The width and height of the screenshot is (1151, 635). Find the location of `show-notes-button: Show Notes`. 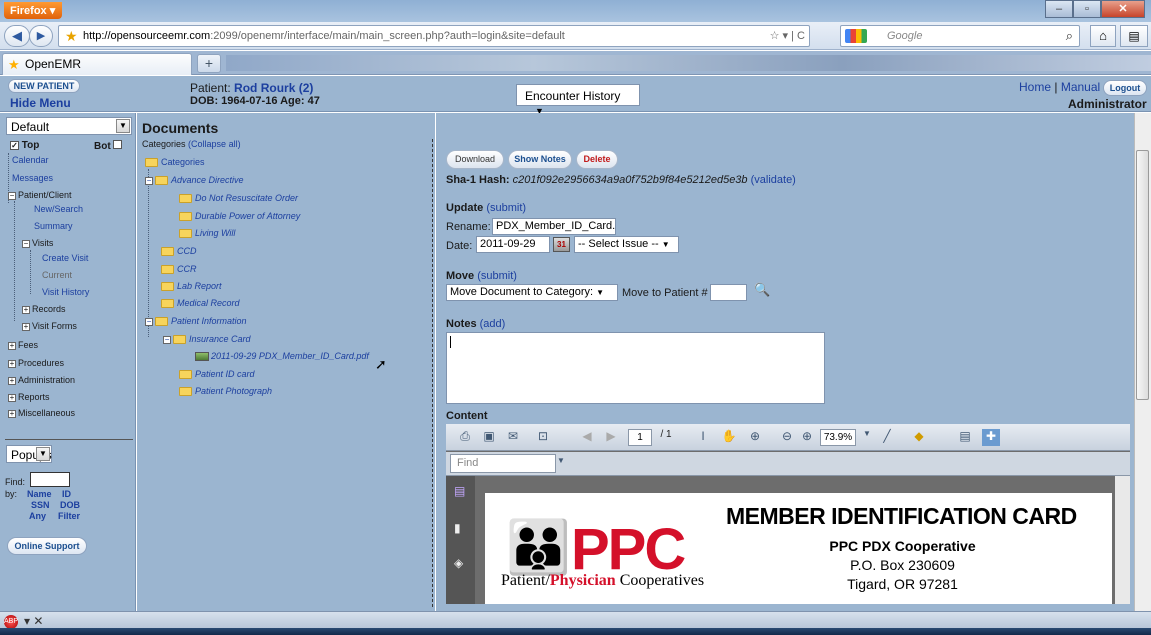

show-notes-button: Show Notes is located at coordinates (540, 159).